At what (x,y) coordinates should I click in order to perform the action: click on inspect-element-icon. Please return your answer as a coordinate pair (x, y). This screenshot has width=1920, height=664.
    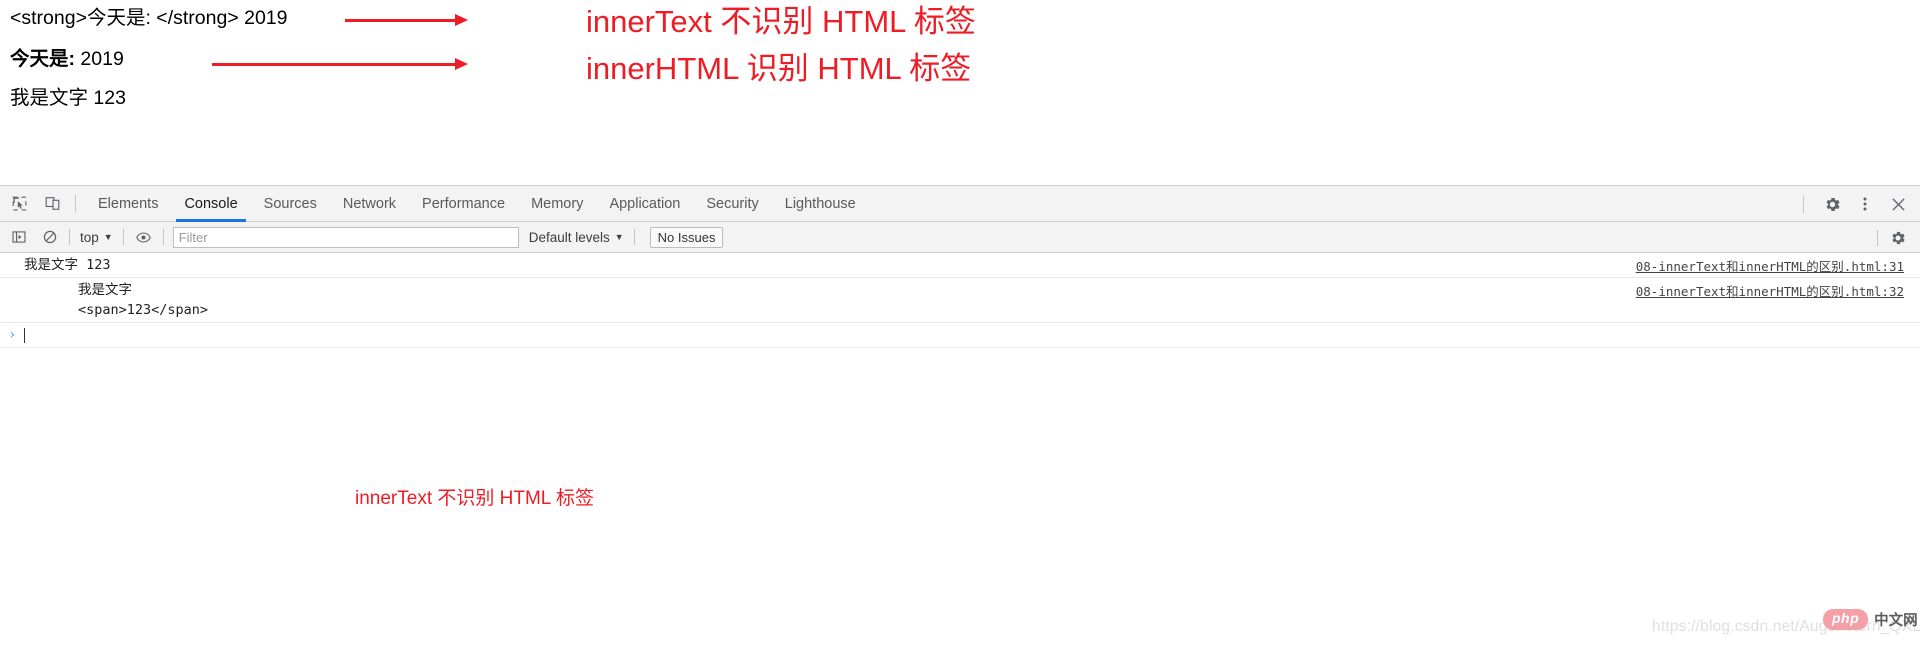
    Looking at the image, I should click on (19, 204).